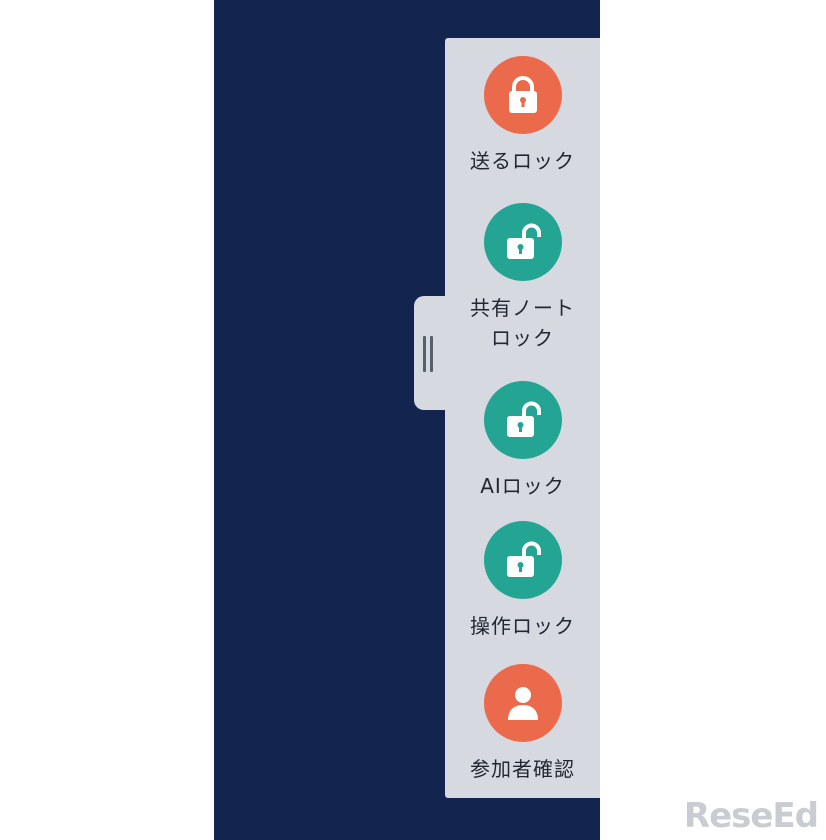  I want to click on ai-lock-button: AIロック, so click(522, 441).